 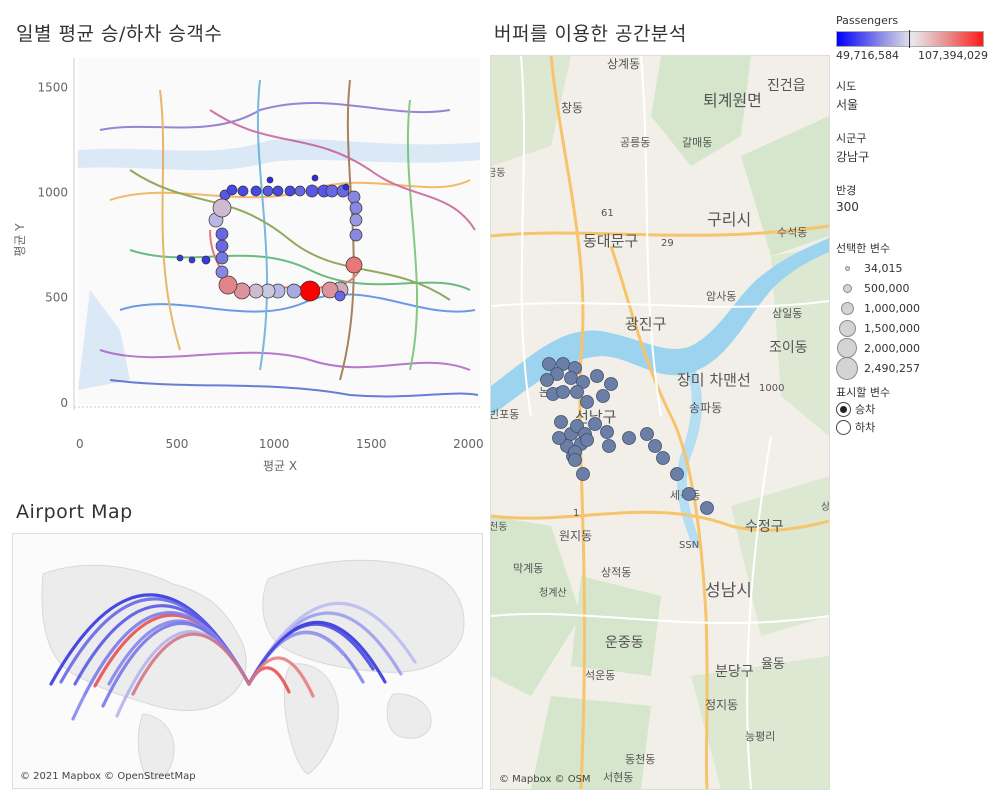 What do you see at coordinates (119, 34) in the screenshot?
I see `subway-chart-title: 일별 평균 승/하차 승객수` at bounding box center [119, 34].